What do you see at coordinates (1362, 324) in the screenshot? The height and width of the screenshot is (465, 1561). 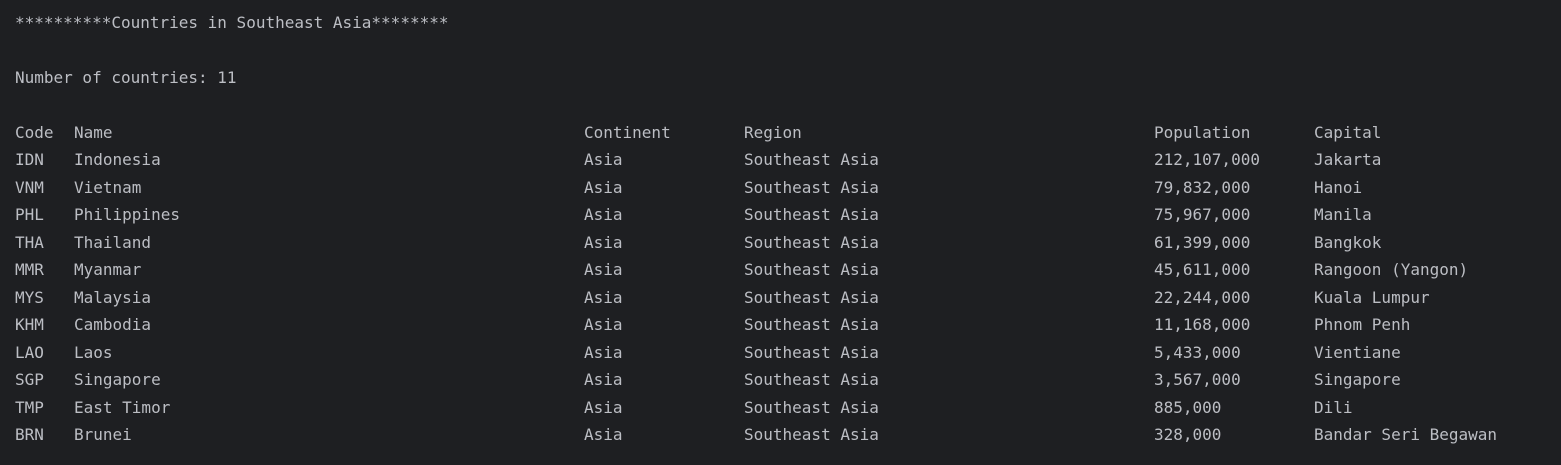 I see `row-capital: Phnom Penh` at bounding box center [1362, 324].